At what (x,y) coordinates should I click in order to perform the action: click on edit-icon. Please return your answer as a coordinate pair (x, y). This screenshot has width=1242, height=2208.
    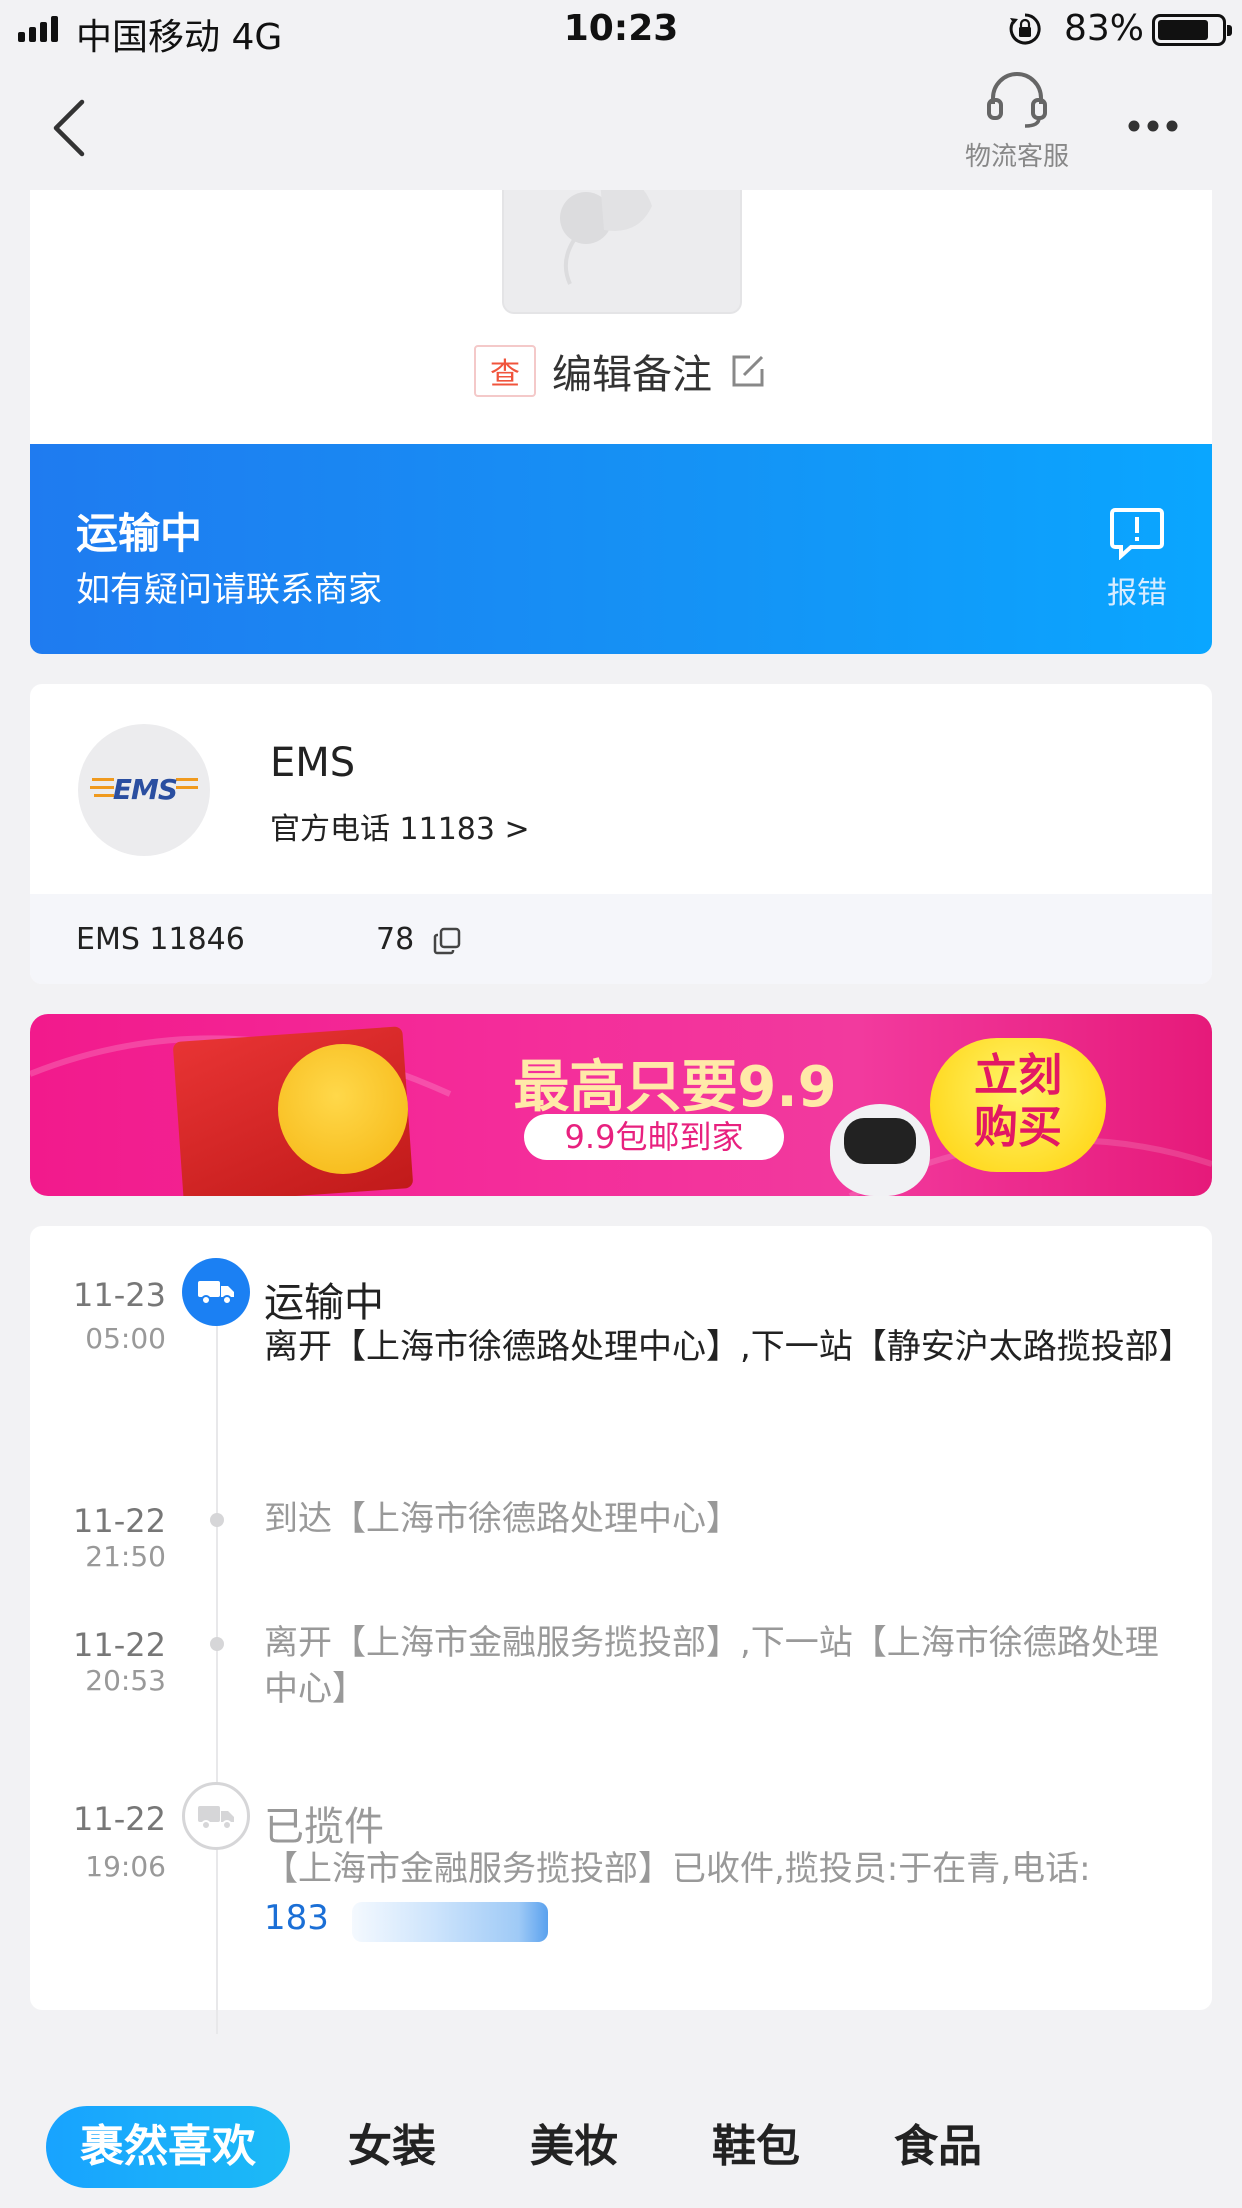
    Looking at the image, I should click on (748, 371).